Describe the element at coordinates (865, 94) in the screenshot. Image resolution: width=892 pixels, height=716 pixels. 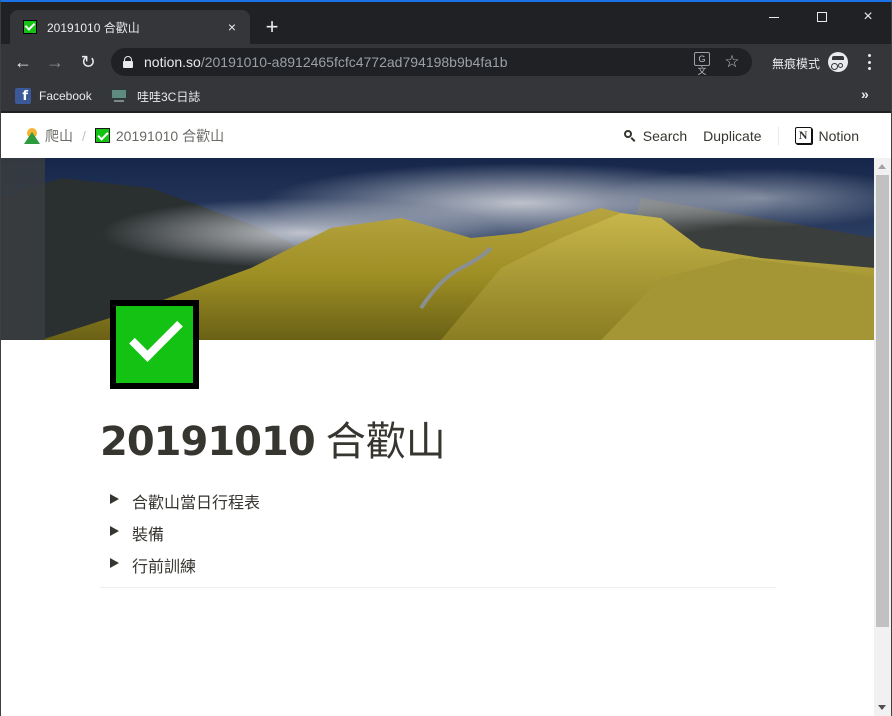
I see `bookmarks-overflow-icon: »` at that location.